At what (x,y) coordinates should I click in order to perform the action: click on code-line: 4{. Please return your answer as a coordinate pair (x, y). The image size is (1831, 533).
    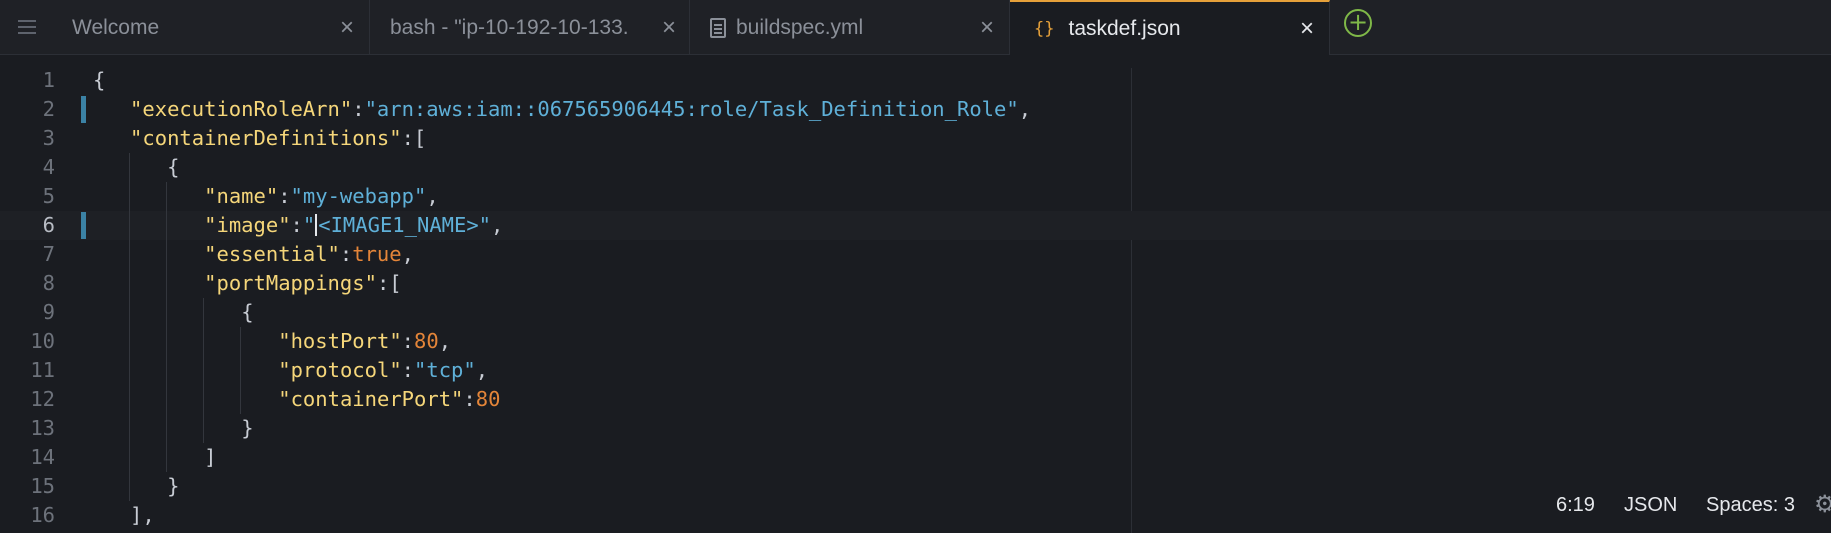
    Looking at the image, I should click on (915, 167).